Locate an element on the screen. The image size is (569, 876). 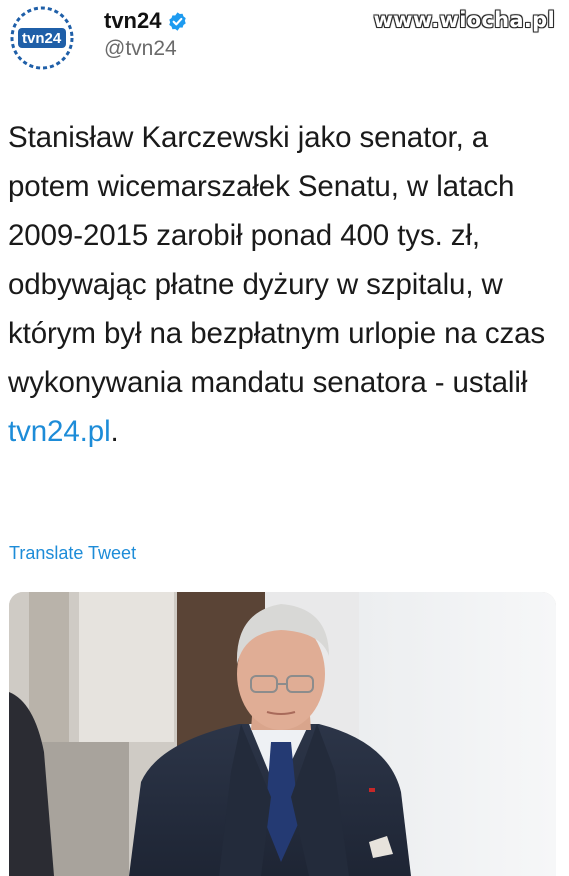
verified-badge-icon is located at coordinates (178, 21).